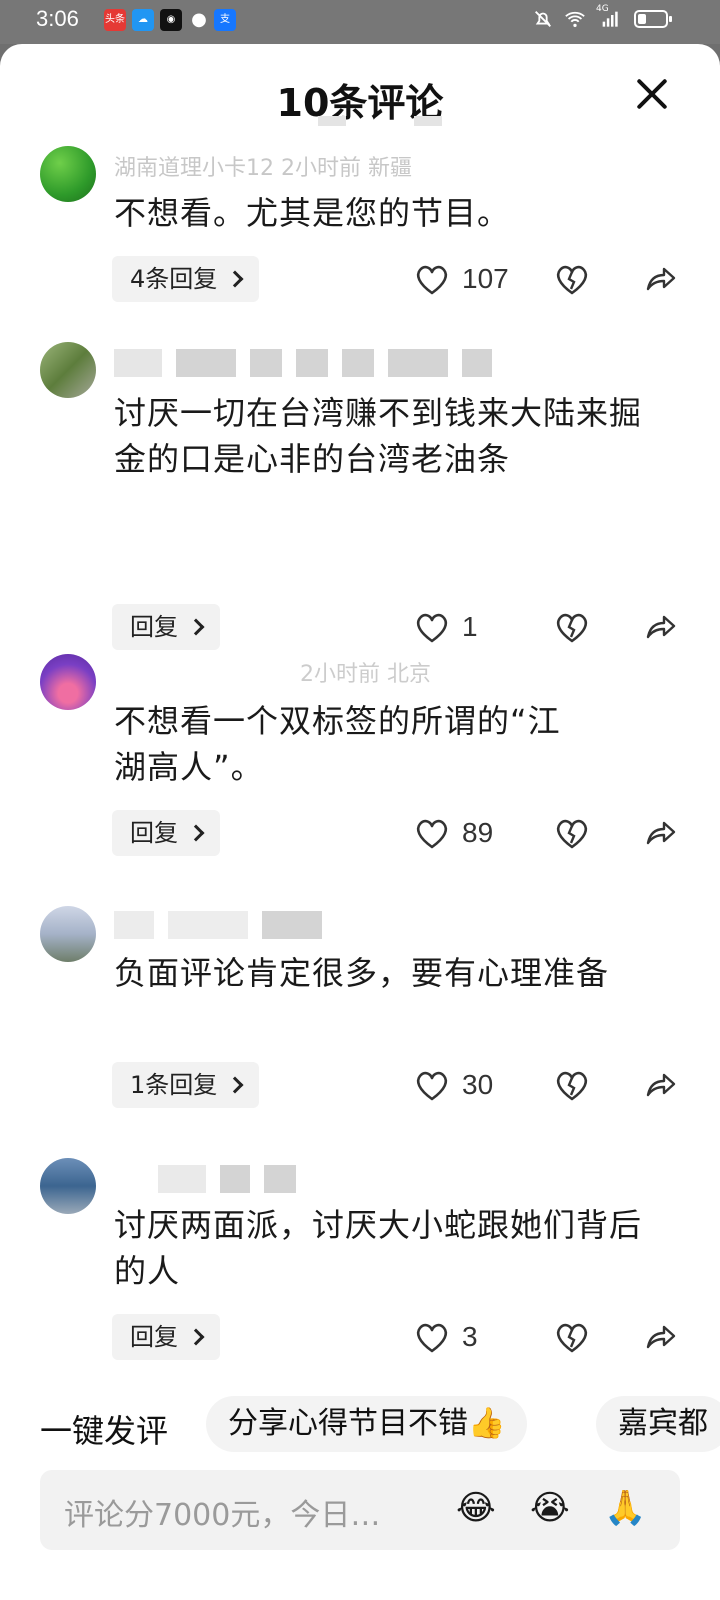 The width and height of the screenshot is (720, 1600). Describe the element at coordinates (57, 18) in the screenshot. I see `status-time: 3:06` at that location.